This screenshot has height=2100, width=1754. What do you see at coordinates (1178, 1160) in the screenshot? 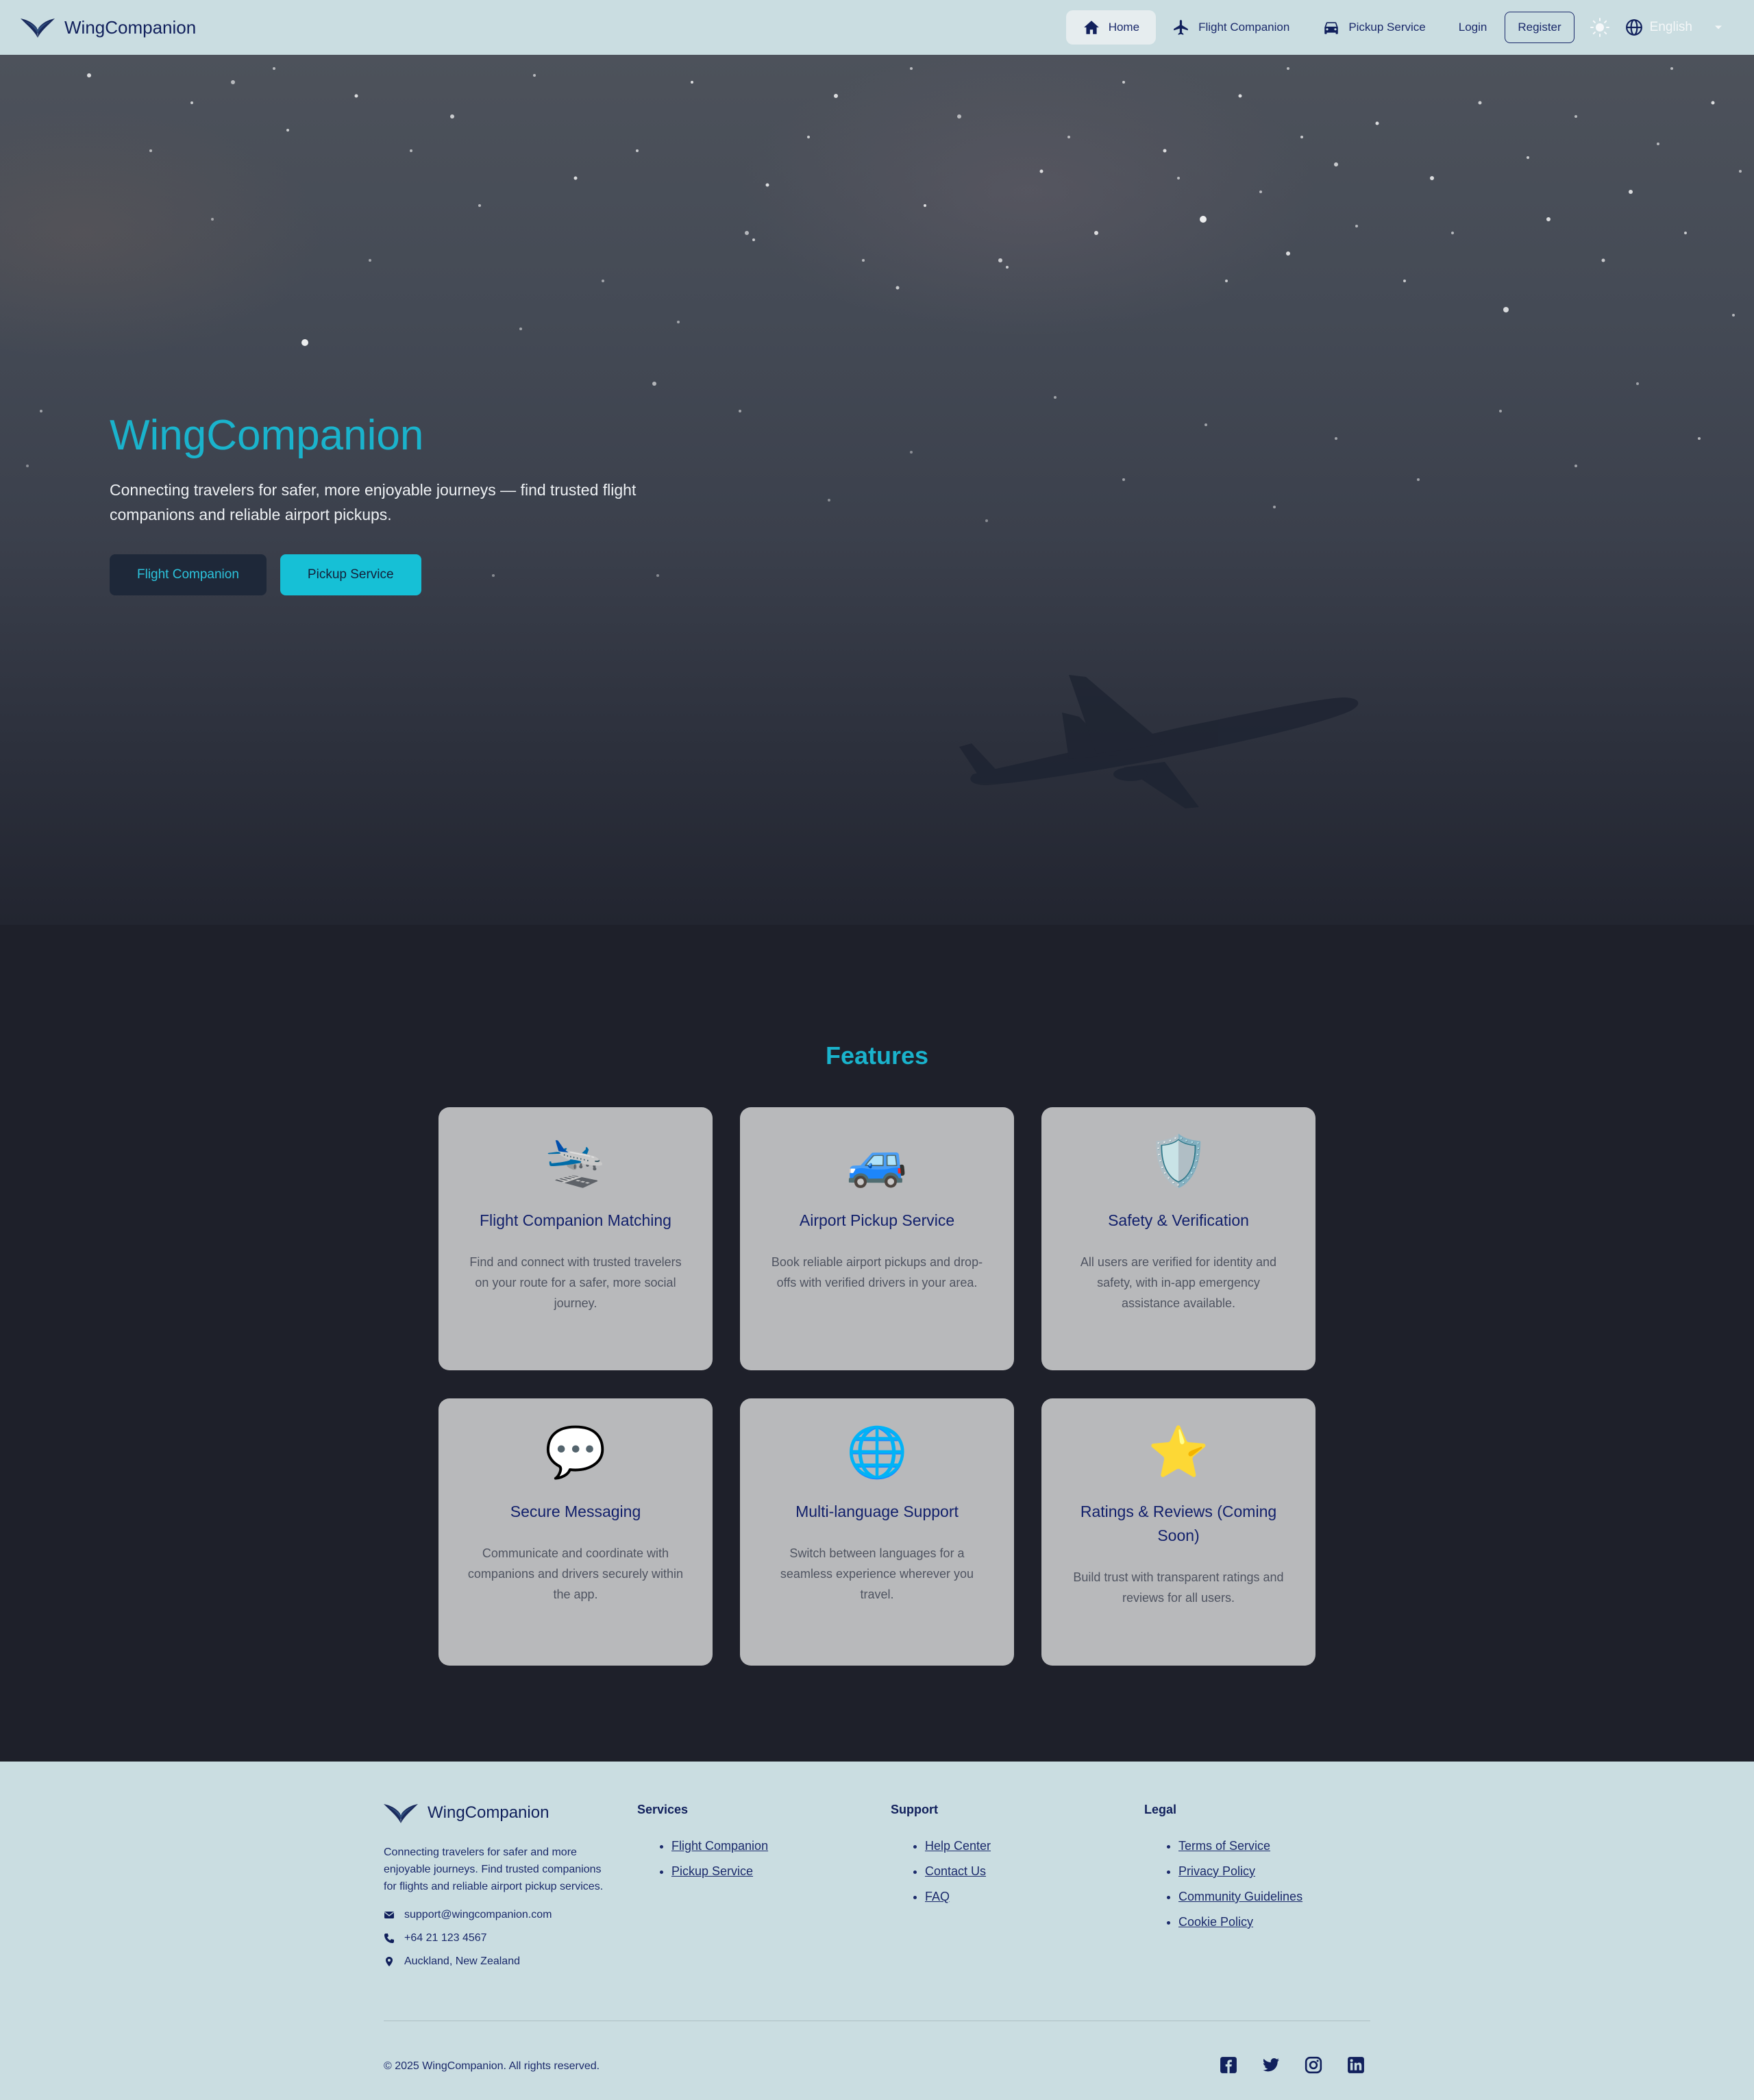
I see `shield-icon: 🛡️` at bounding box center [1178, 1160].